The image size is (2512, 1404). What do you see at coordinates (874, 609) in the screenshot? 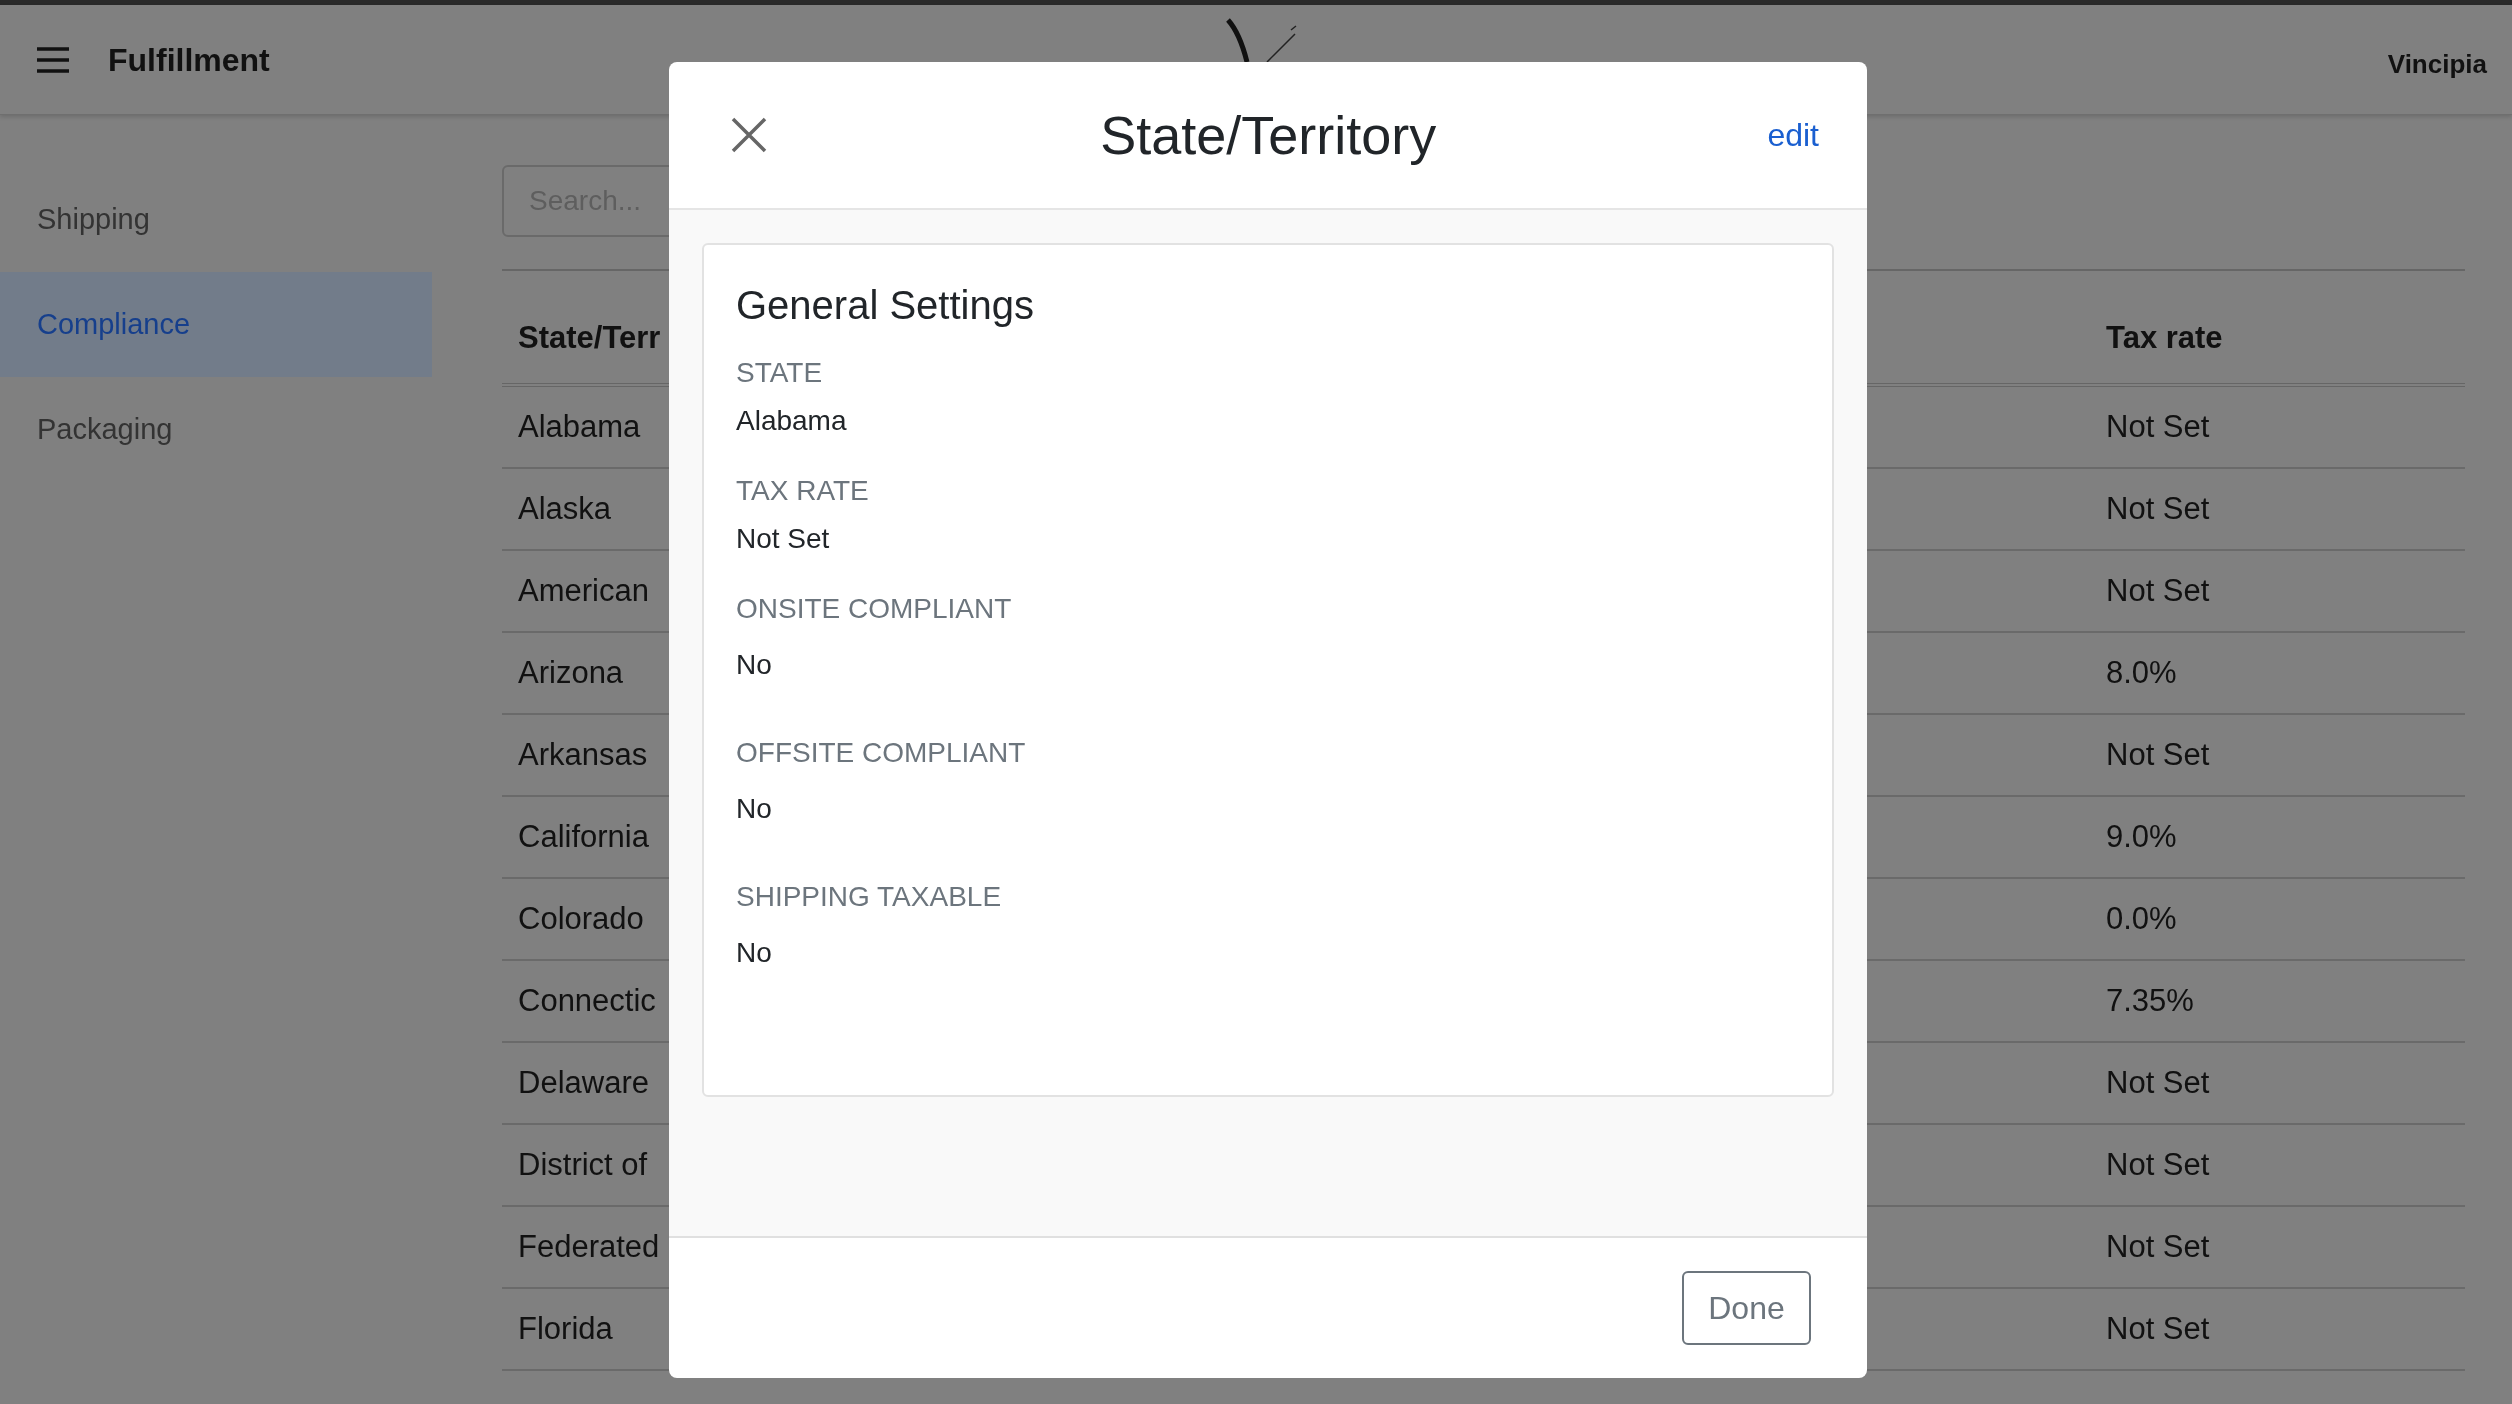
I see `field-label: ONSITE COMPLIANT` at bounding box center [874, 609].